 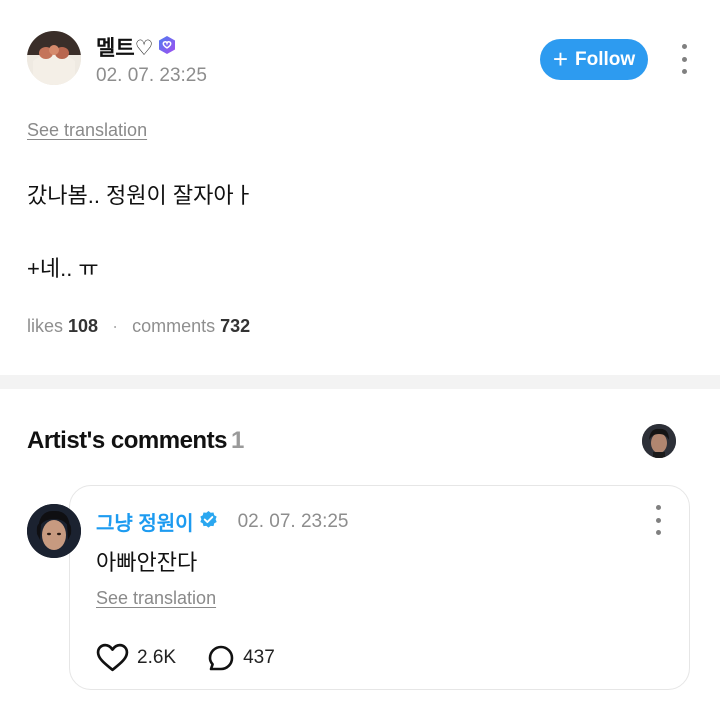 I want to click on reply-count: 437, so click(x=259, y=657).